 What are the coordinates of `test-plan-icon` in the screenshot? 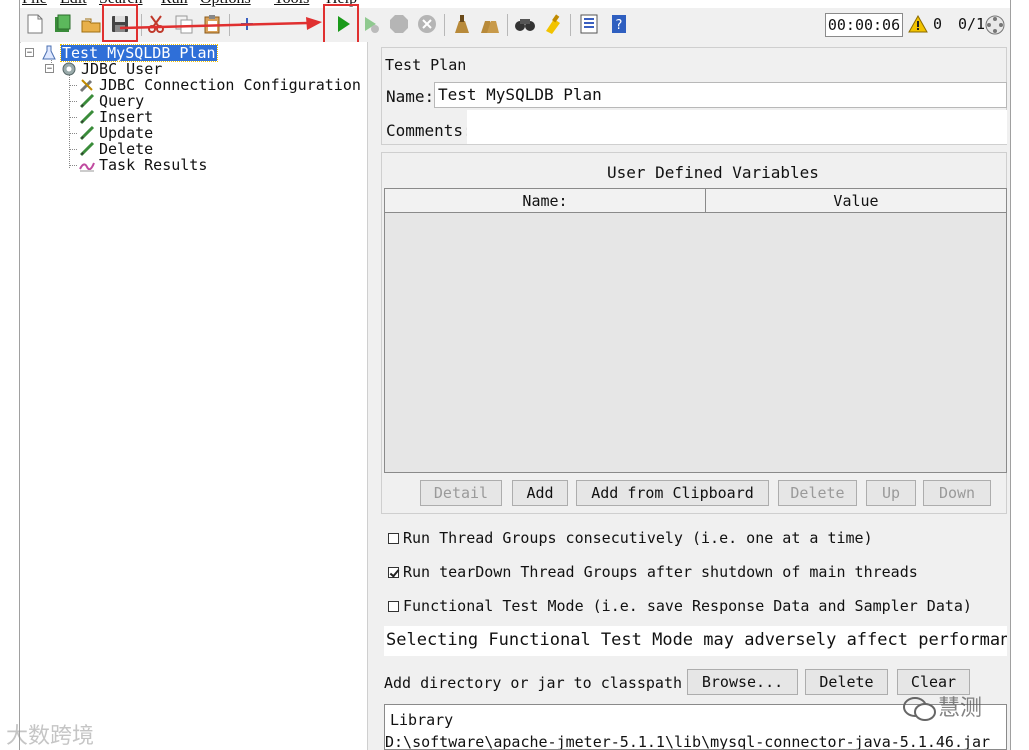 It's located at (49, 53).